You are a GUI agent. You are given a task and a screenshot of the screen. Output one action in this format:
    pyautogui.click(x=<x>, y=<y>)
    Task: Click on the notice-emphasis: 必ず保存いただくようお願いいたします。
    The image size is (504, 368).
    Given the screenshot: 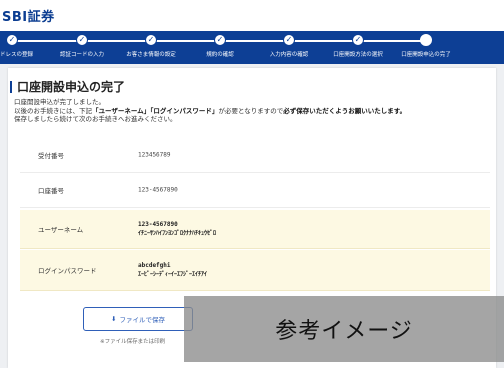 What is the action you would take?
    pyautogui.click(x=345, y=110)
    